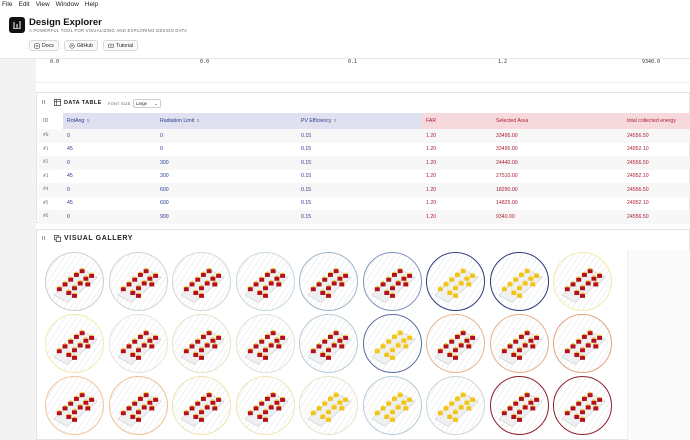  What do you see at coordinates (57, 102) in the screenshot?
I see `table-icon` at bounding box center [57, 102].